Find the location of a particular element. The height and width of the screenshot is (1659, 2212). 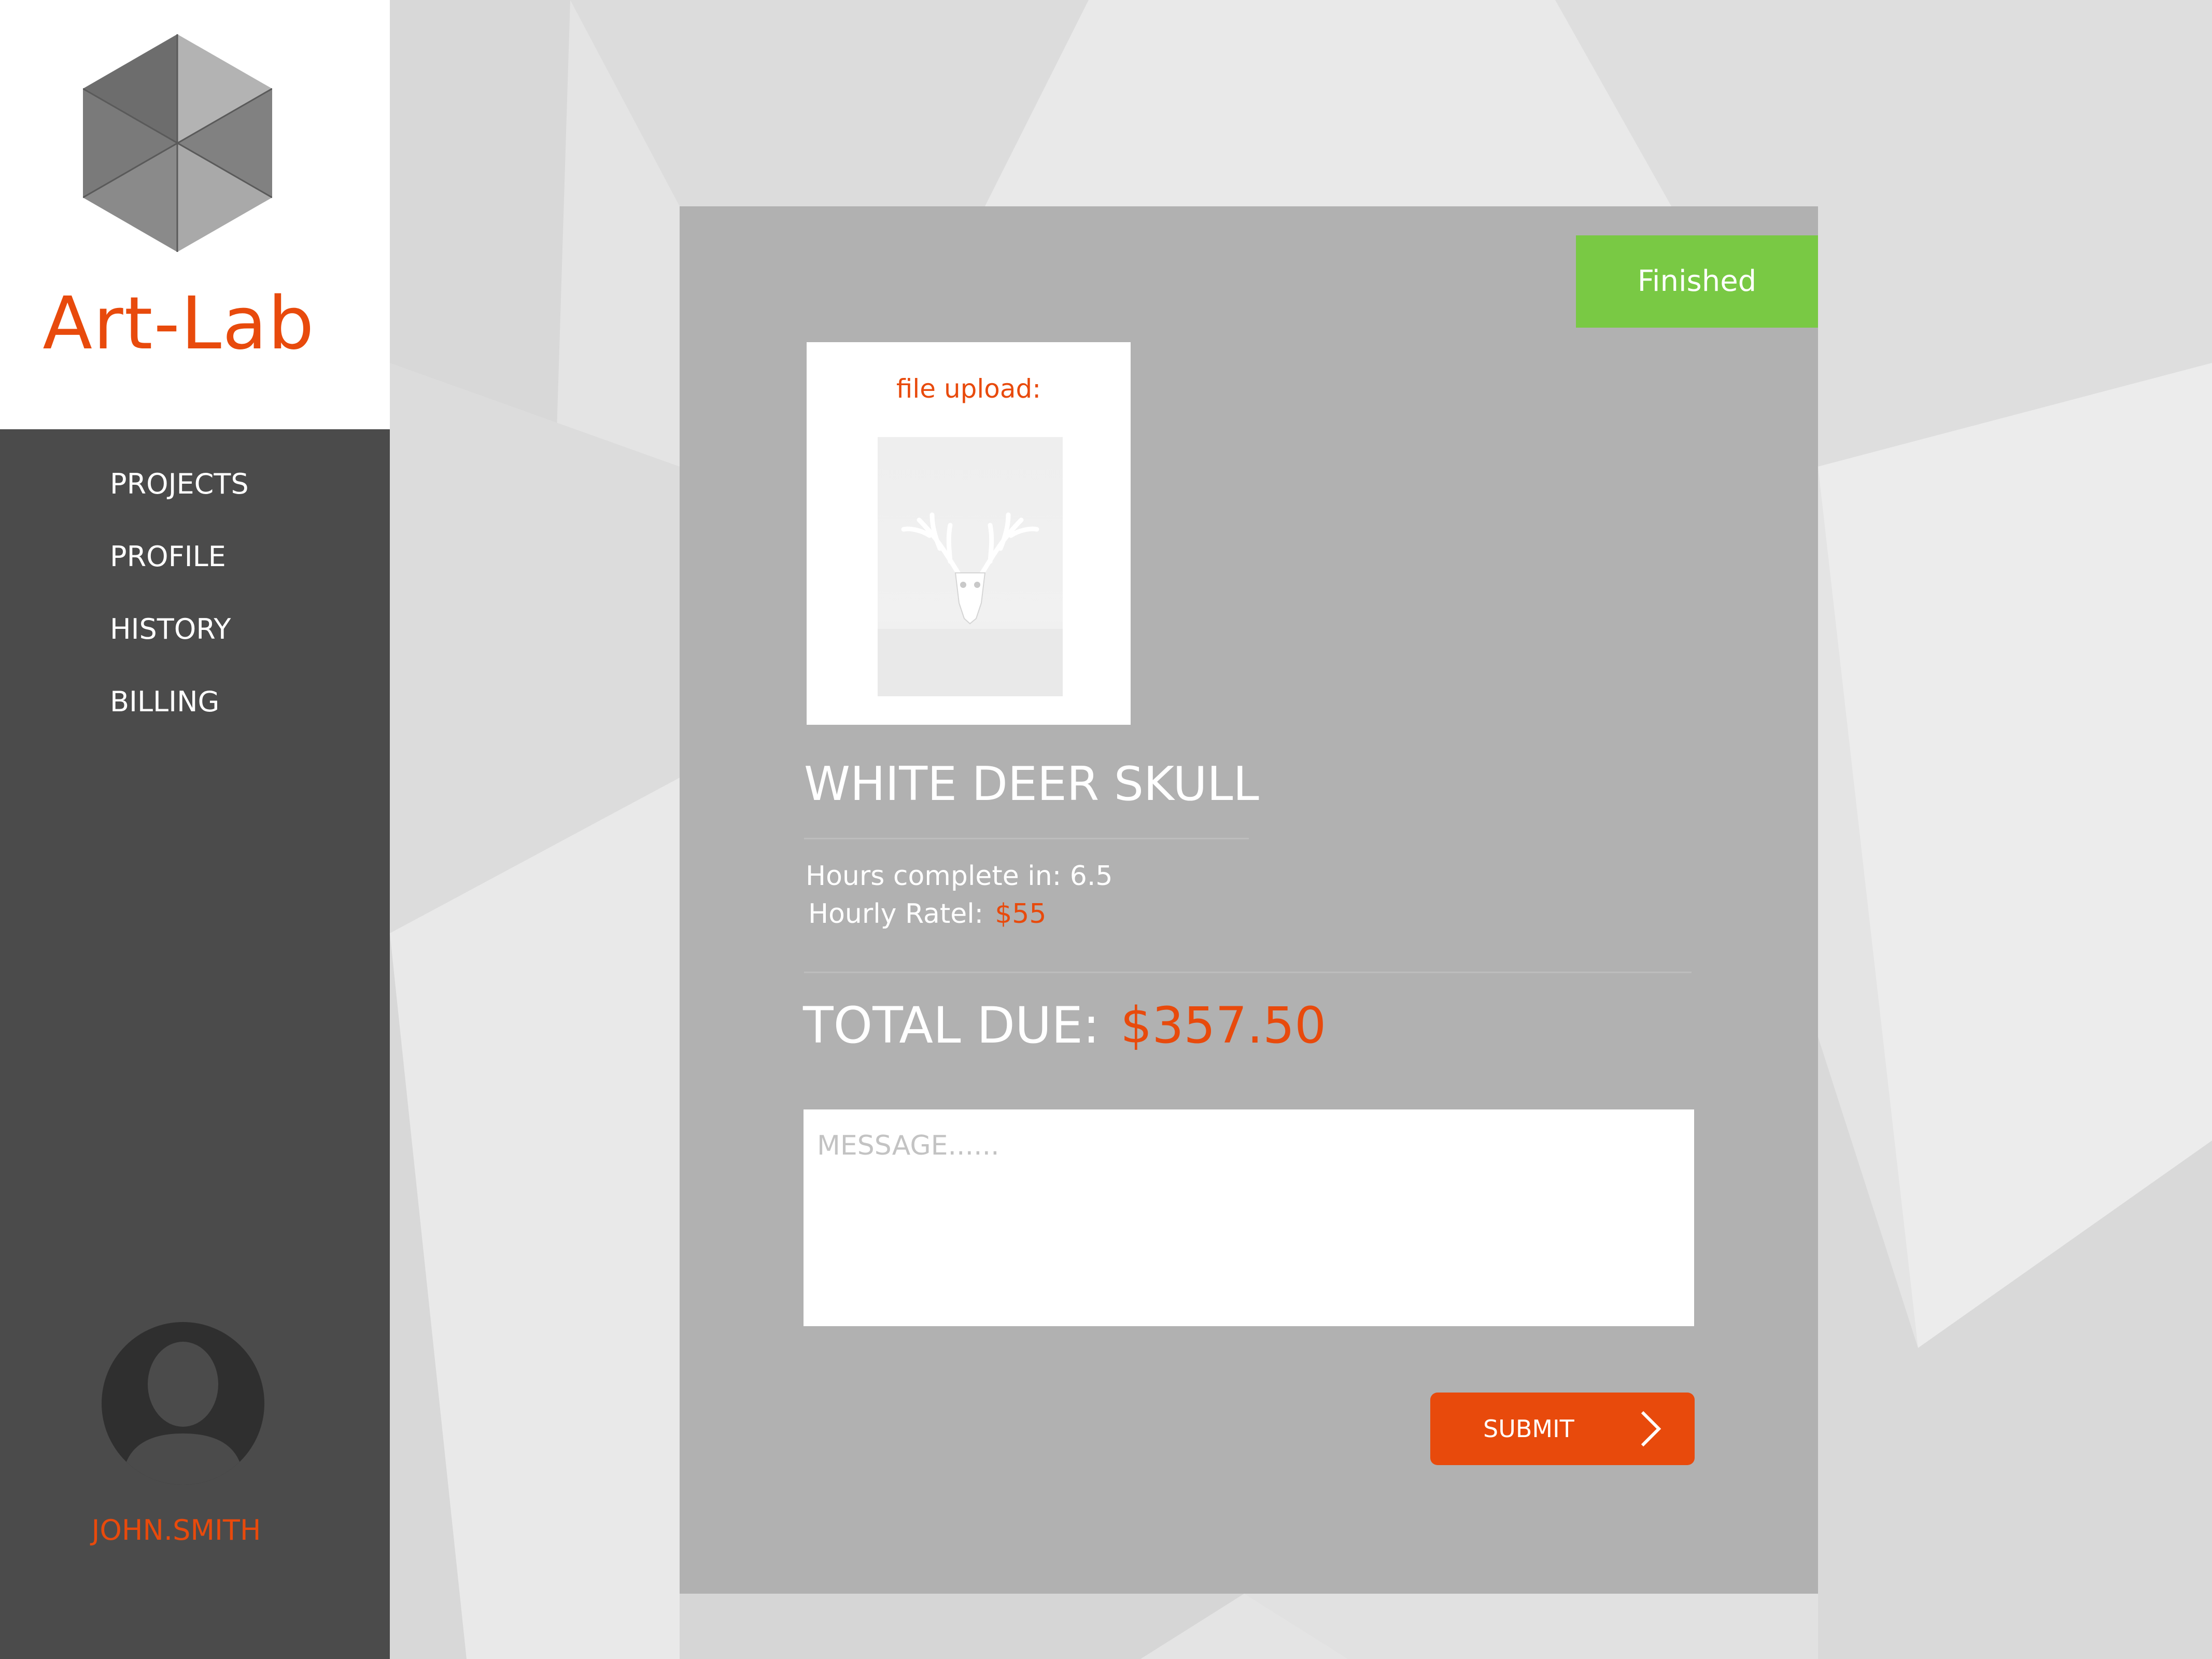

hours-complete: Hours complete in: 6.5 is located at coordinates (959, 876).